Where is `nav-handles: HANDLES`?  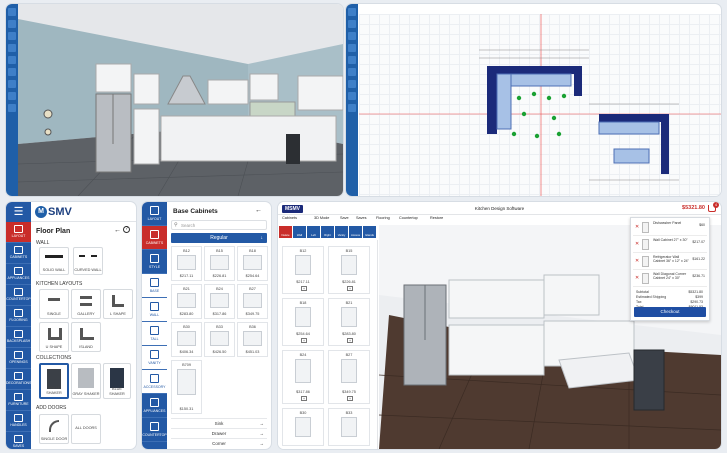
nav-handles: HANDLES is located at coordinates (18, 421).